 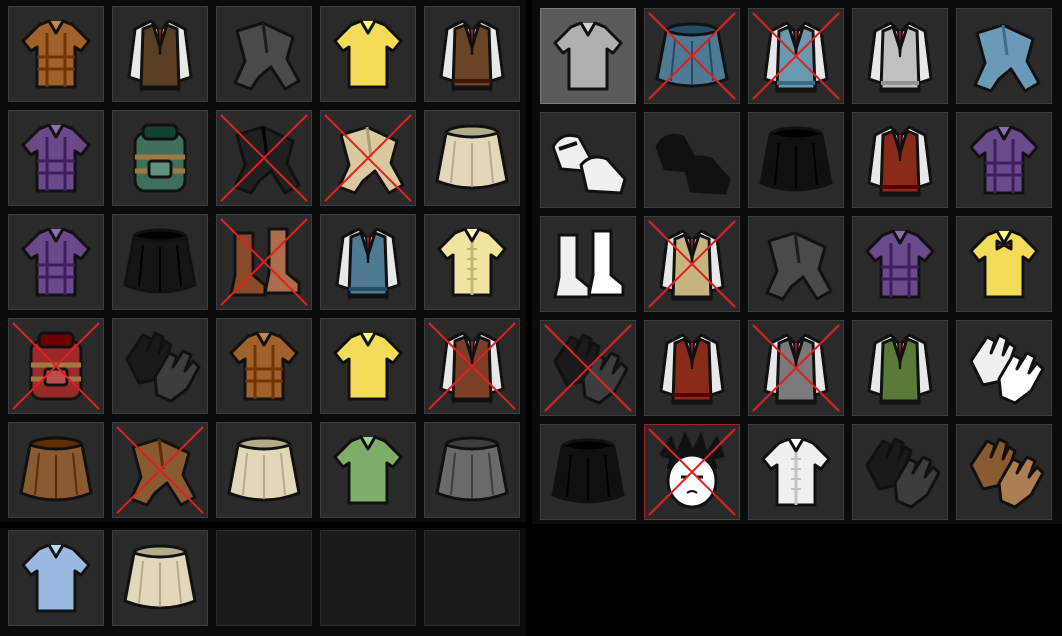 I want to click on polo-shirt-icon, so click(x=368, y=54).